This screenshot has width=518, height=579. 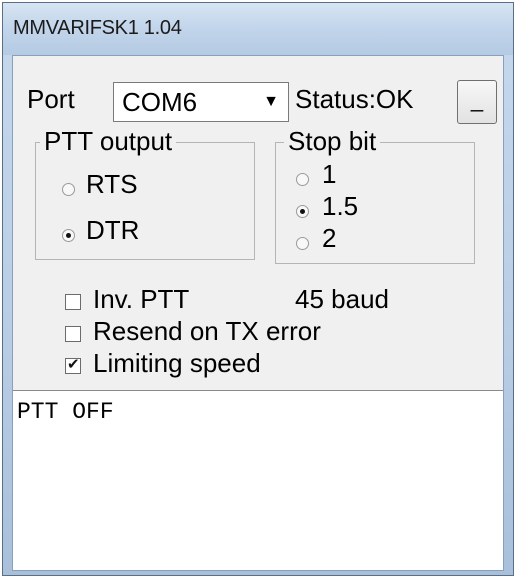 I want to click on limiting-speed-checkbox, so click(x=73, y=364).